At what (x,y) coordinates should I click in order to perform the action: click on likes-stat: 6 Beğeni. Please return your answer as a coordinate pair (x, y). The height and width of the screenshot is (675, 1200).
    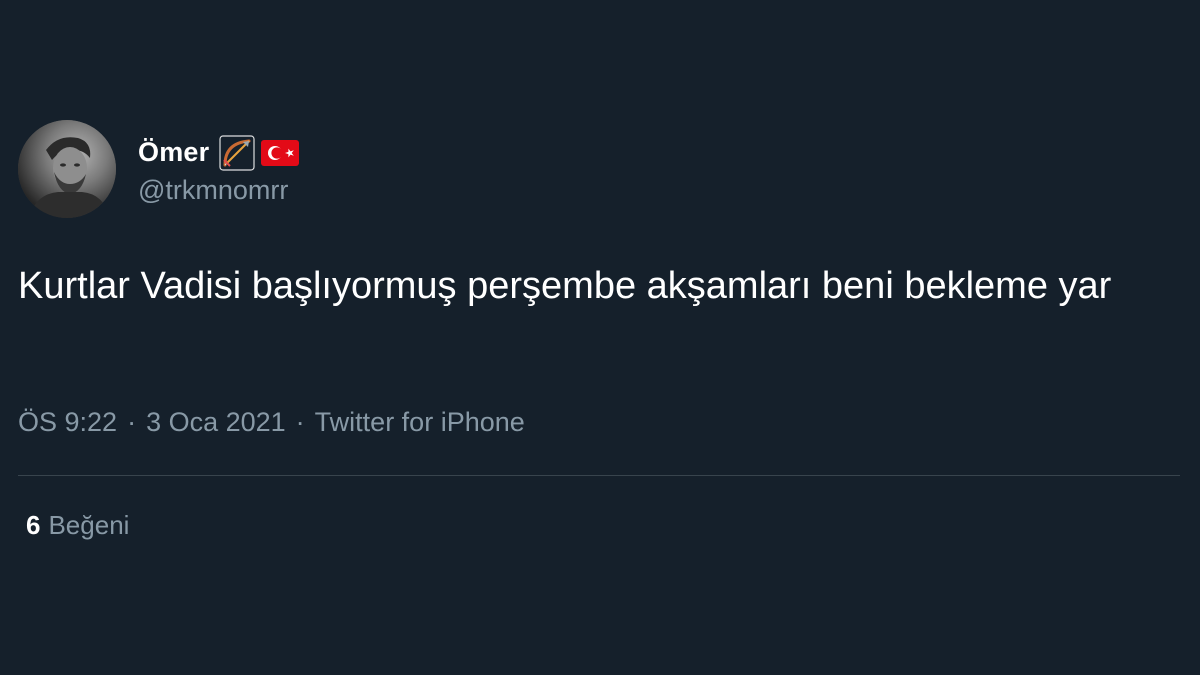
    Looking at the image, I should click on (77, 525).